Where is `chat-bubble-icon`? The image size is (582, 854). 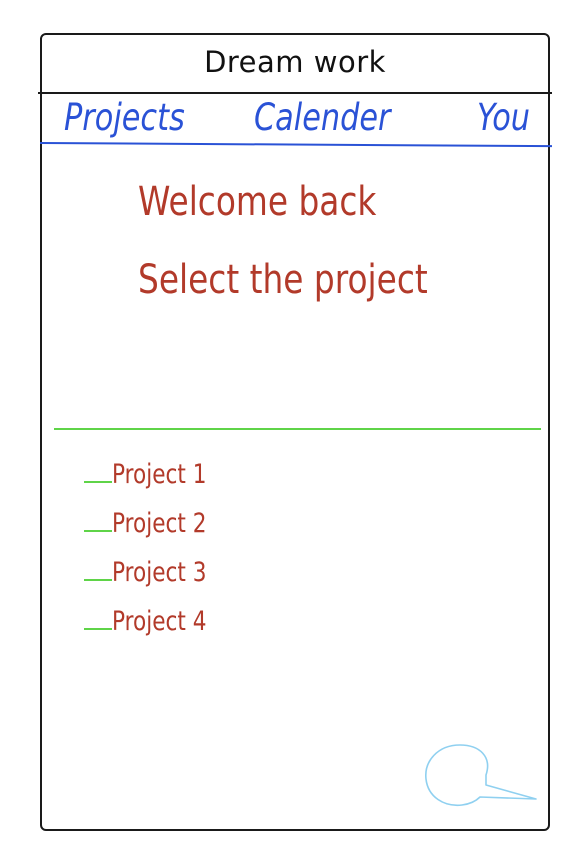 chat-bubble-icon is located at coordinates (480, 776).